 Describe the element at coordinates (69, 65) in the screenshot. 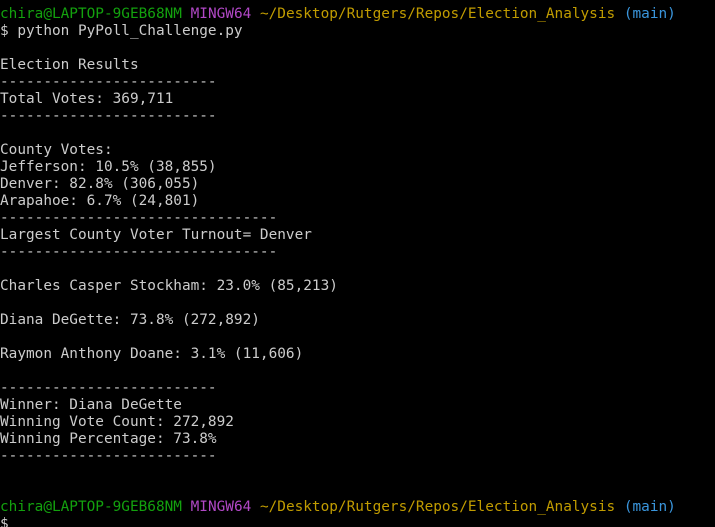

I see `results-title: Election Results` at that location.